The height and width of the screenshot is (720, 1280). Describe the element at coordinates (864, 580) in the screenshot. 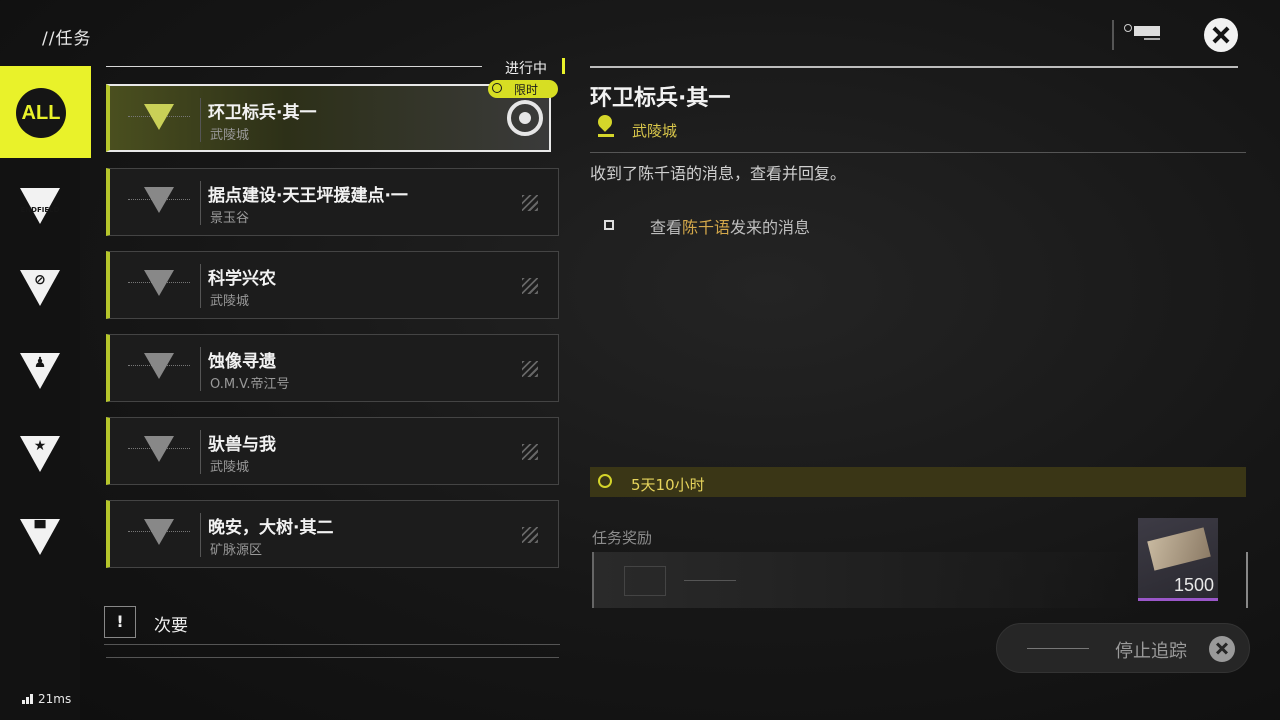

I see `reward-strip` at that location.